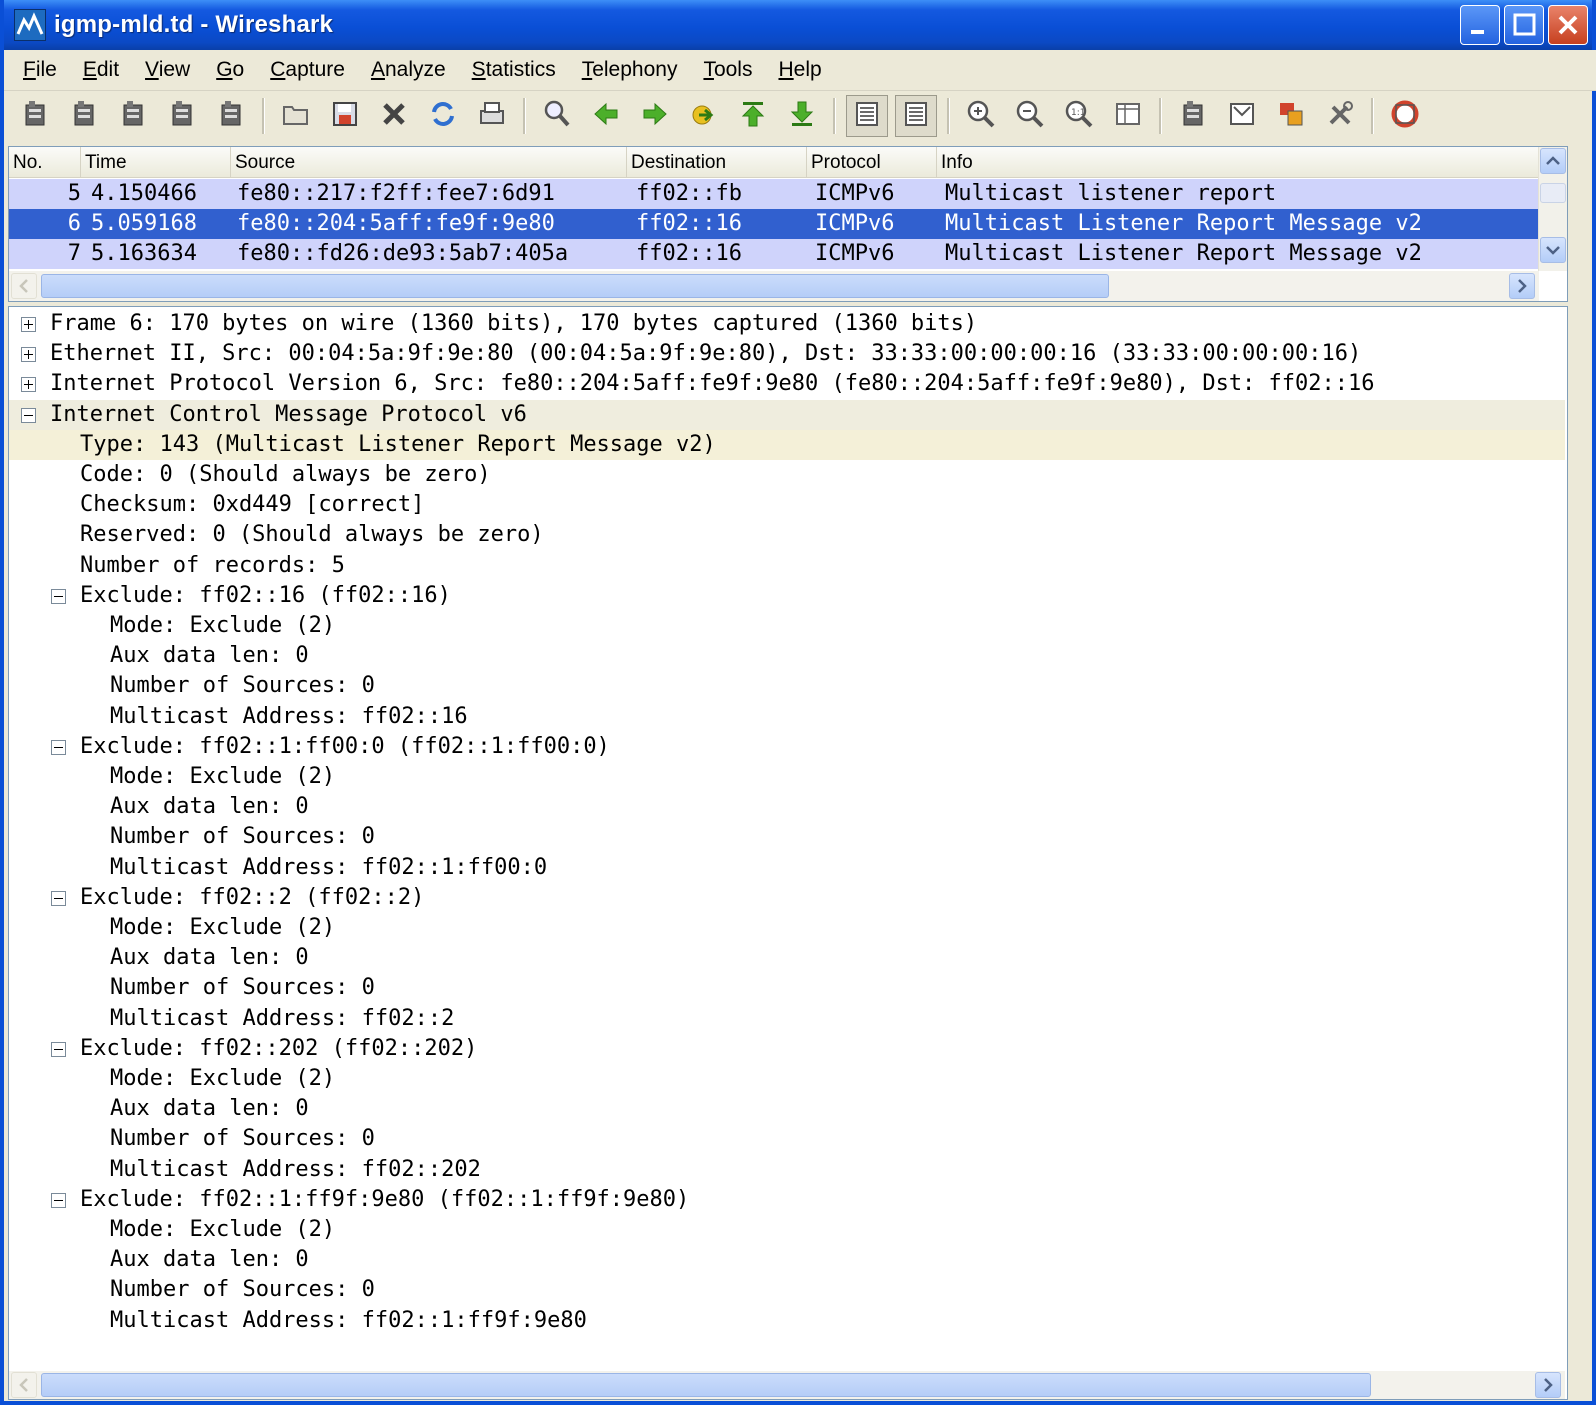 This screenshot has width=1596, height=1405. I want to click on column-header-protocol: Protocol, so click(872, 162).